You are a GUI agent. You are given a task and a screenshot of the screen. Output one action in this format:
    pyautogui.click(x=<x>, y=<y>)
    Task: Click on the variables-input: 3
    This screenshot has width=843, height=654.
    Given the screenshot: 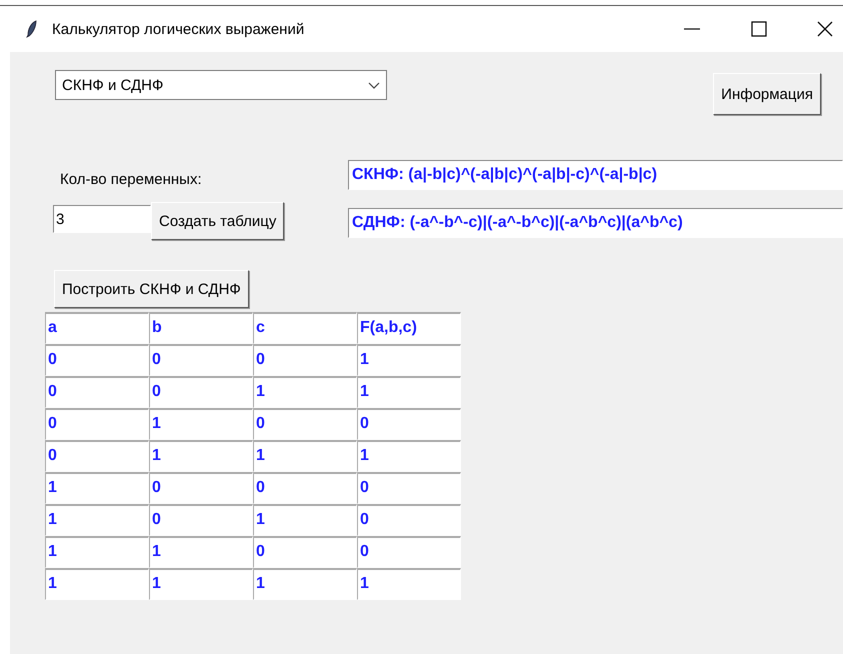 What is the action you would take?
    pyautogui.click(x=102, y=219)
    